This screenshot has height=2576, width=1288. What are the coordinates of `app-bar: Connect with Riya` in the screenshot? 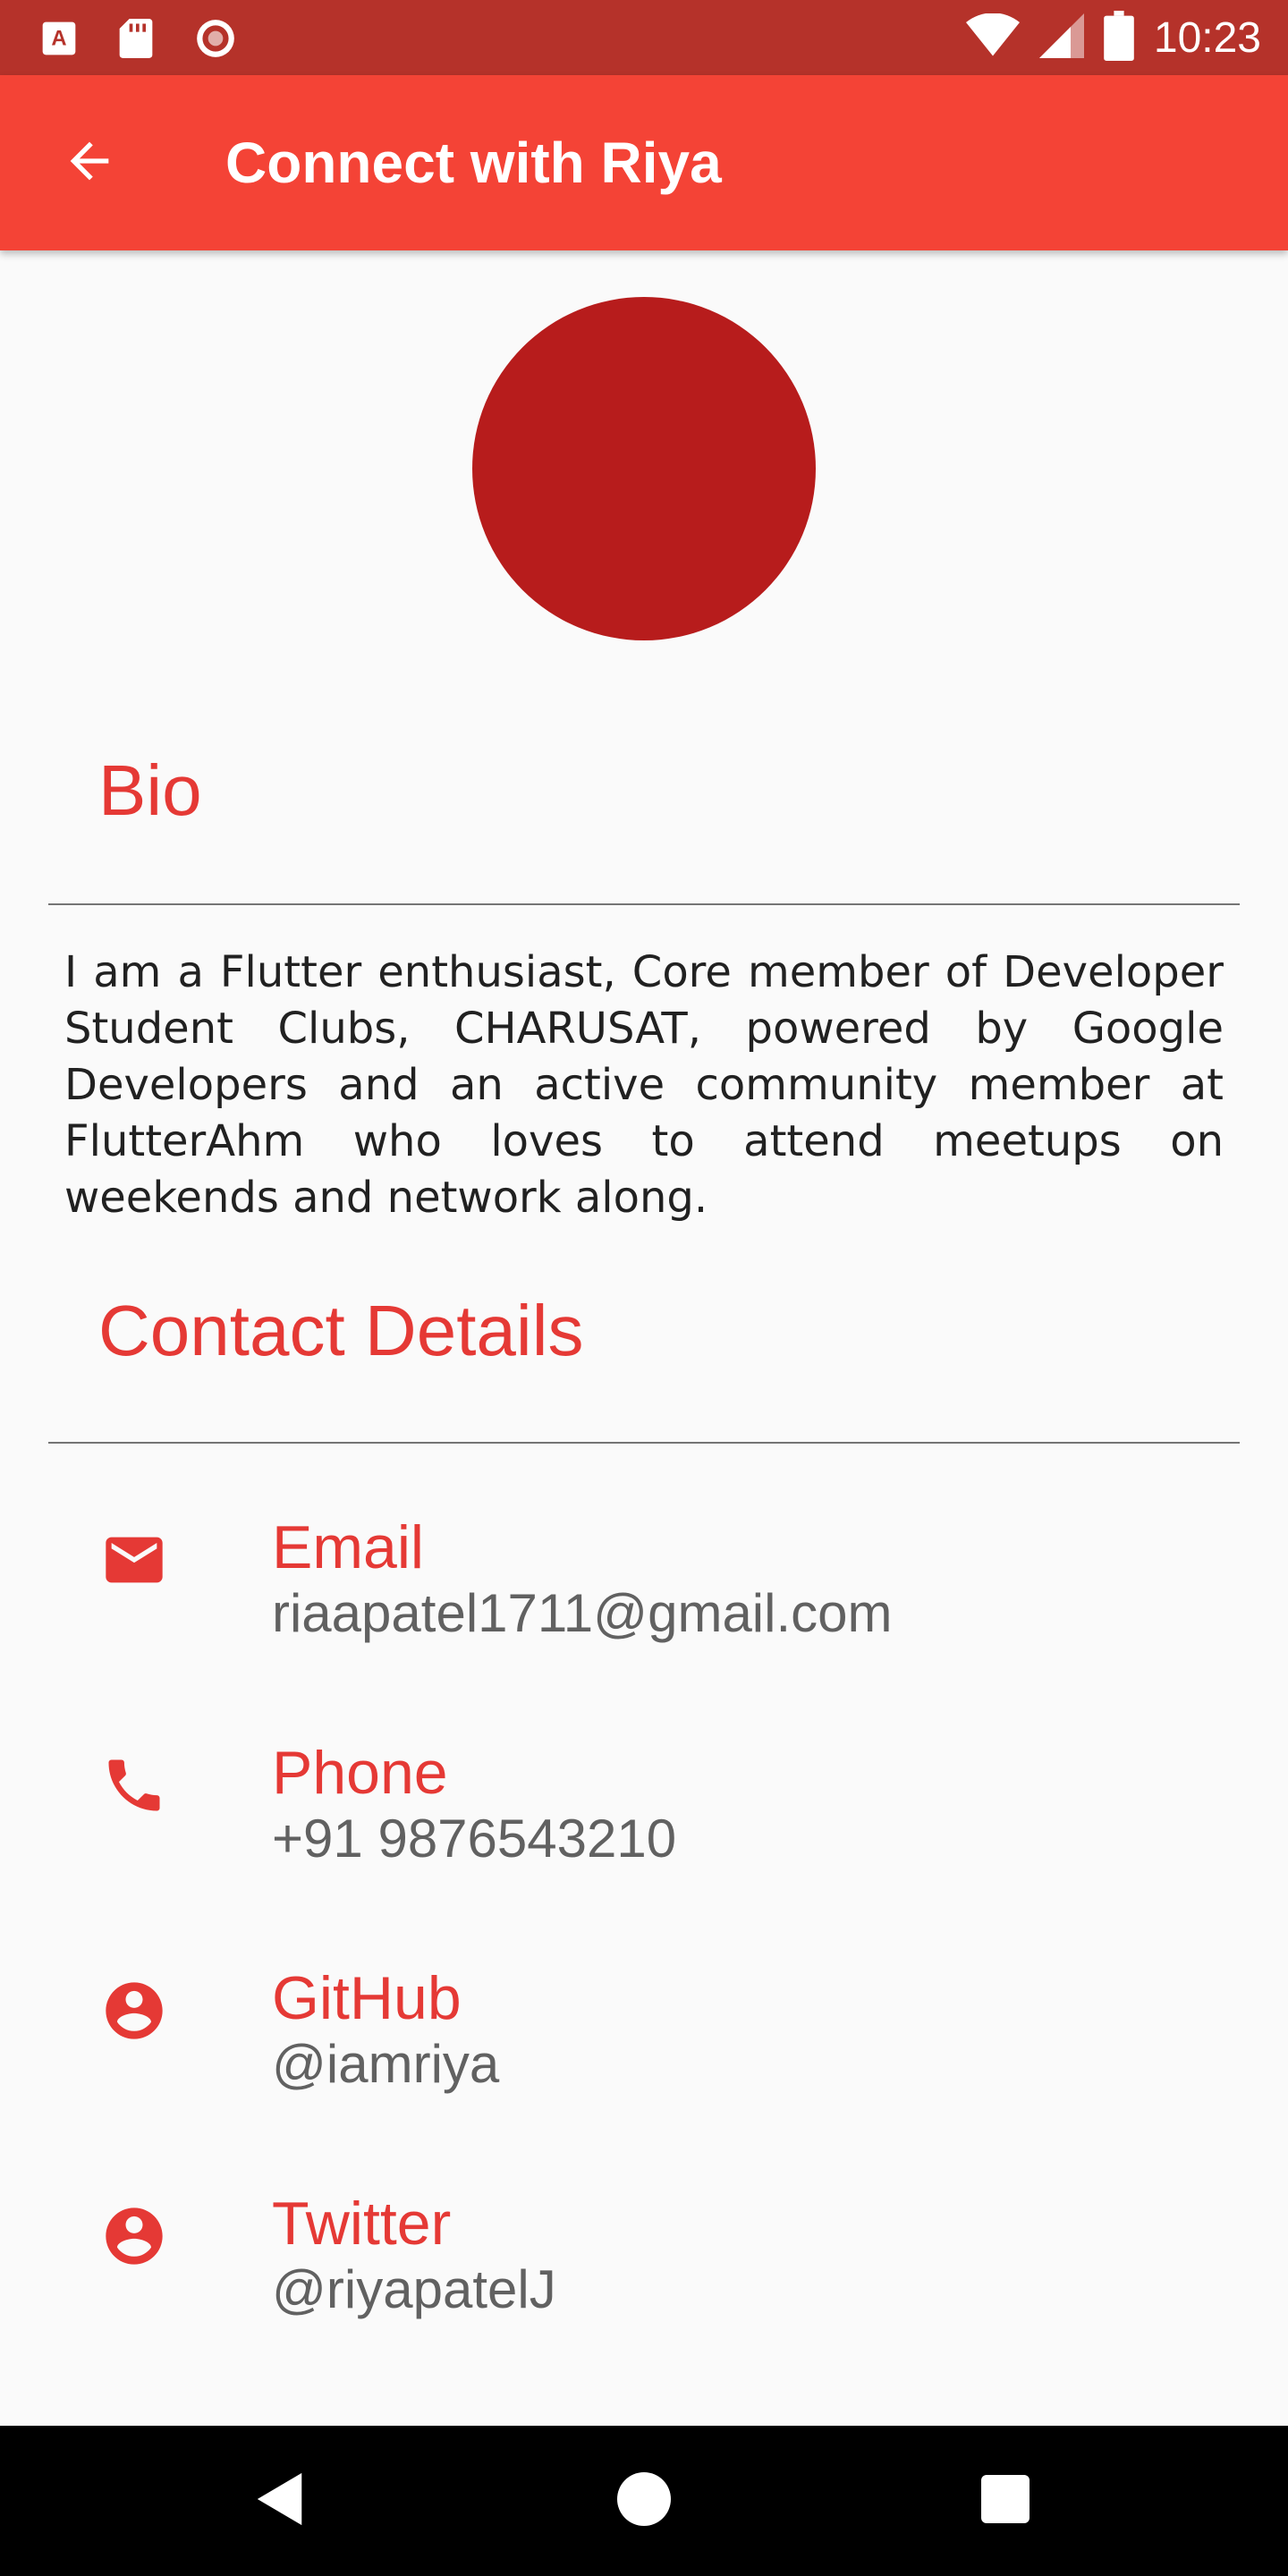 It's located at (644, 162).